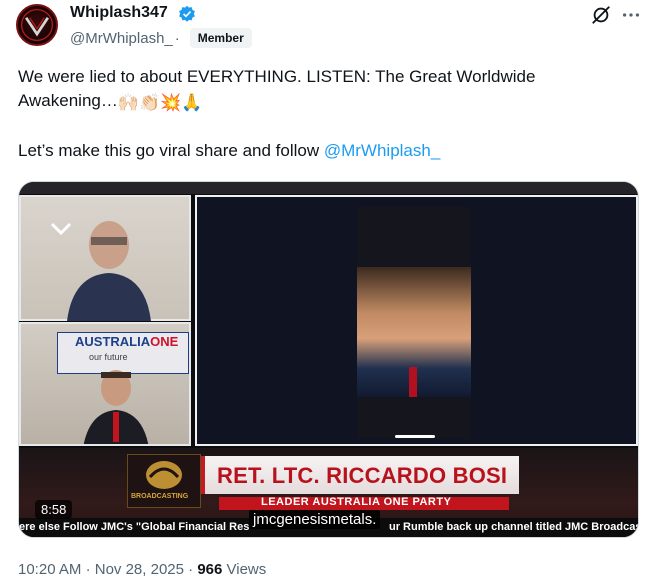 This screenshot has height=584, width=657. Describe the element at coordinates (116, 407) in the screenshot. I see `speaker-2-figure` at that location.